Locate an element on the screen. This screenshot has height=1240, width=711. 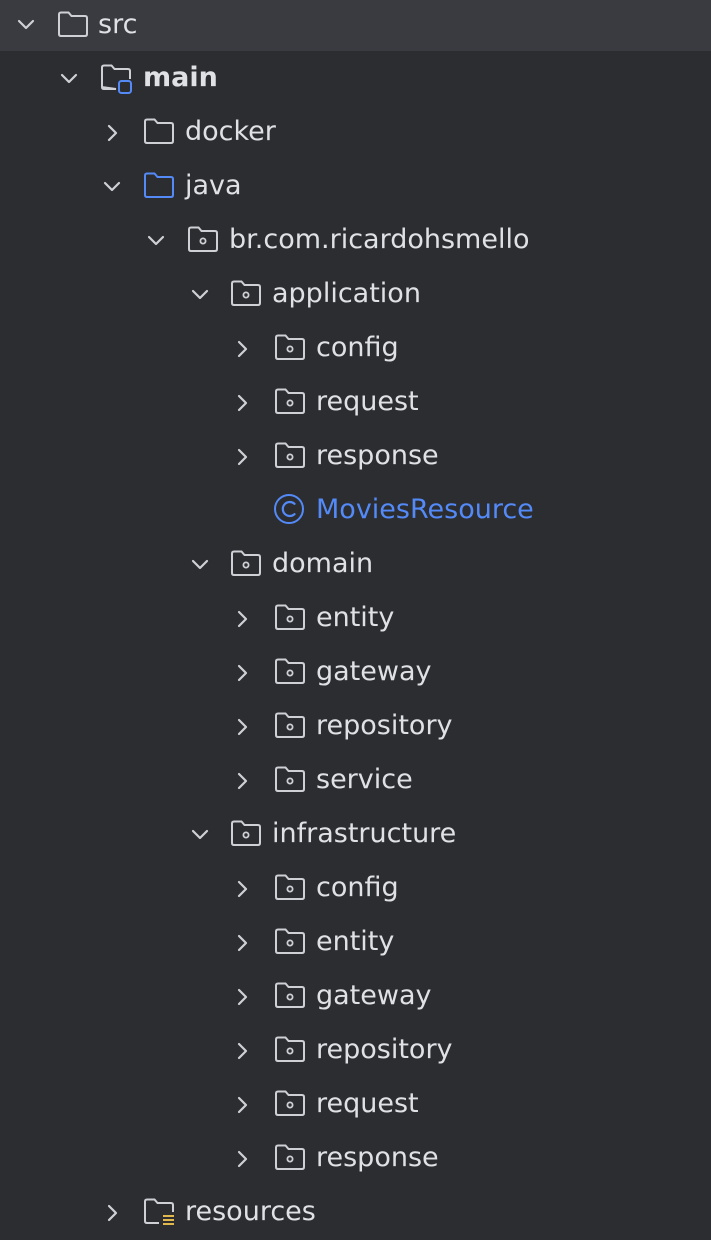
tree-node-src: src is located at coordinates (355, 25).